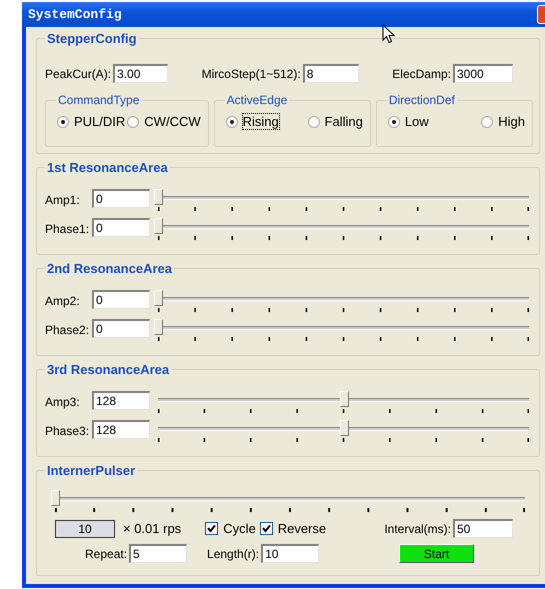 The image size is (545, 589). What do you see at coordinates (109, 268) in the screenshot?
I see `group-title: 2nd ResonanceArea` at bounding box center [109, 268].